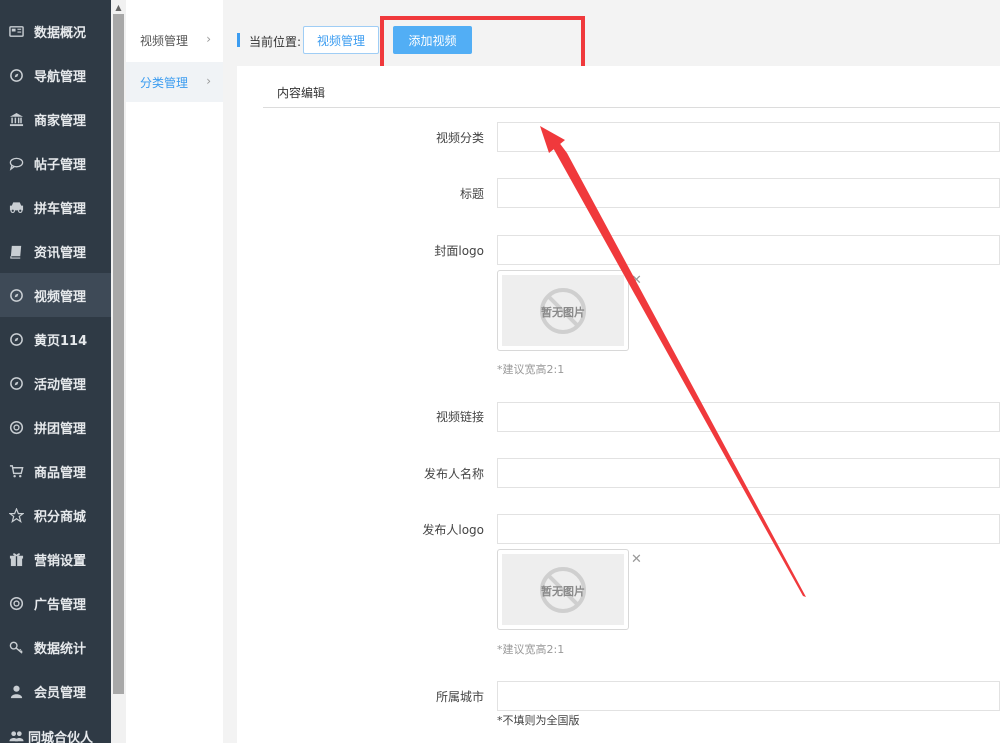 The image size is (1000, 743). I want to click on publisher-name-label: 发布人名称, so click(453, 474).